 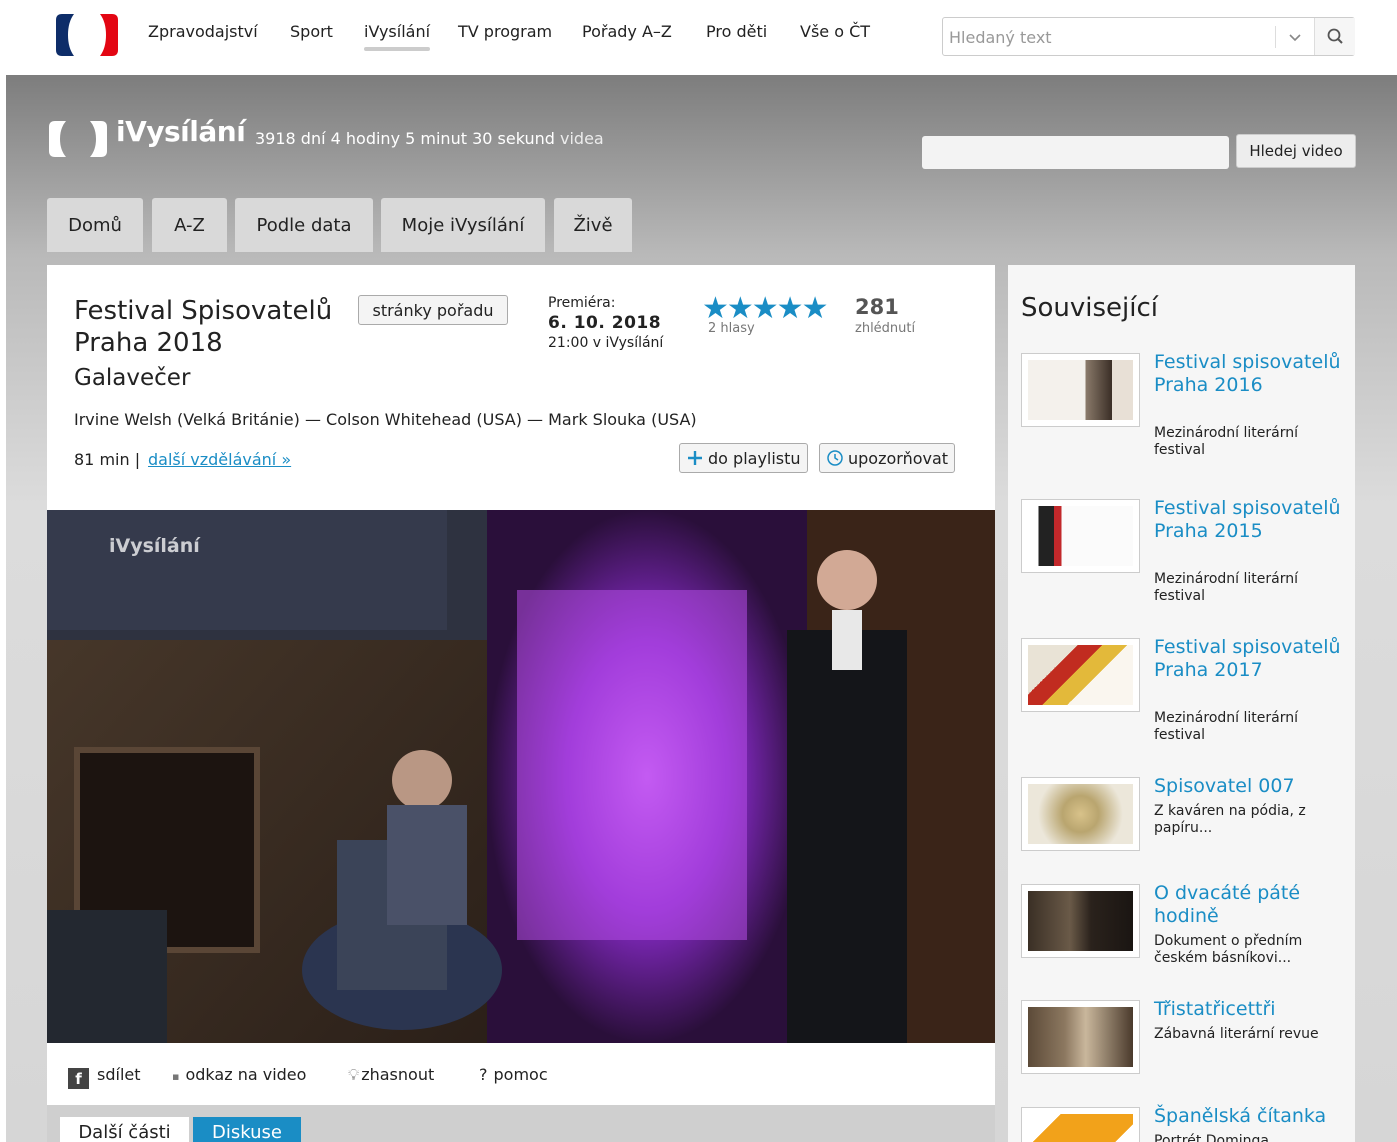 I want to click on link-icon: ▪, so click(x=176, y=1076).